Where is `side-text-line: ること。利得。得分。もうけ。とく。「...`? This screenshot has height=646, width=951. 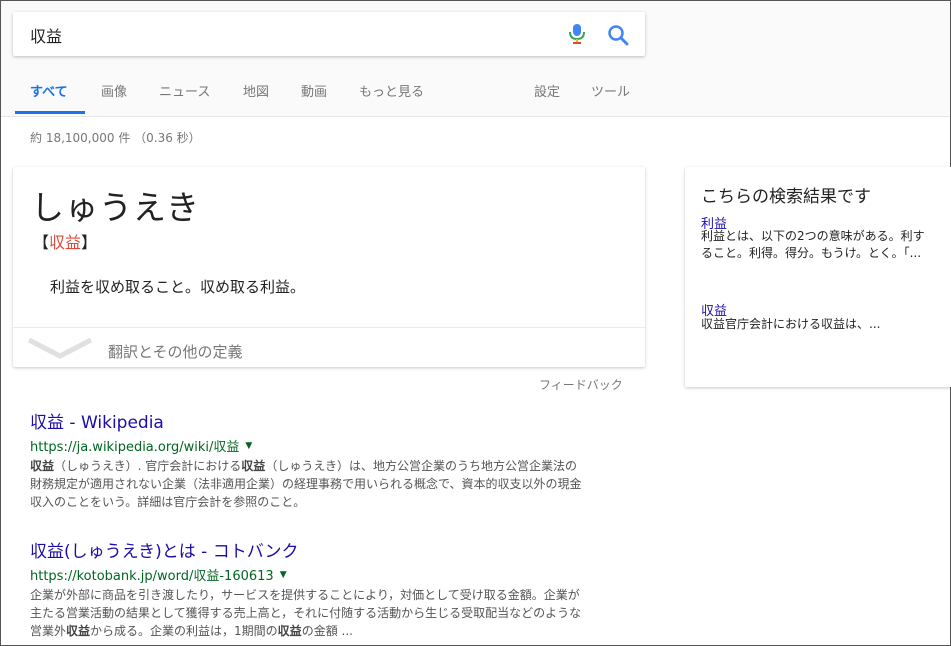
side-text-line: ること。利得。得分。もうけ。とく。「... is located at coordinates (811, 253).